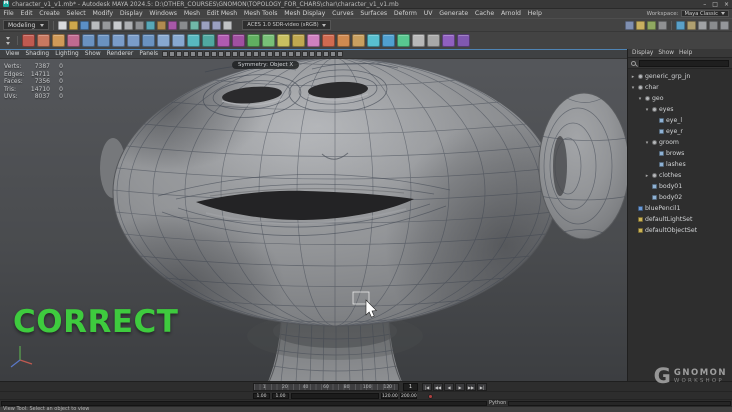 Image resolution: width=732 pixels, height=412 pixels. I want to click on snap-to-grid-icon, so click(151, 25).